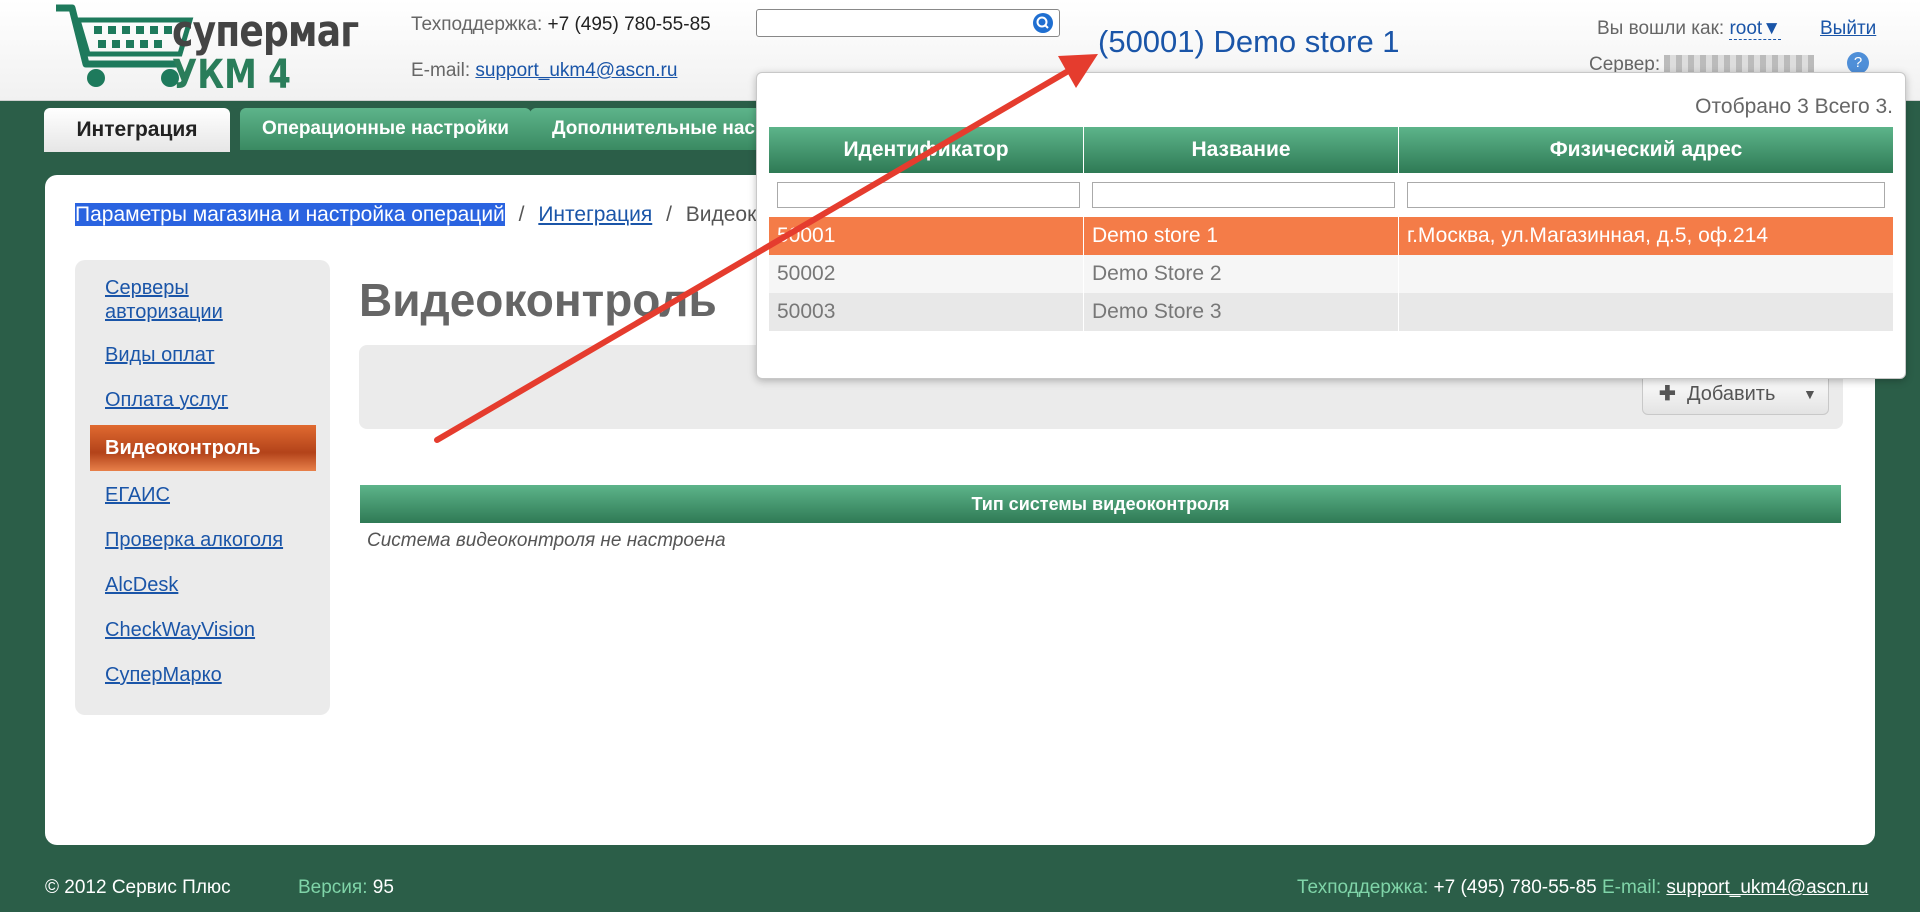  Describe the element at coordinates (1731, 394) in the screenshot. I see `add-button-label: Добавить` at that location.